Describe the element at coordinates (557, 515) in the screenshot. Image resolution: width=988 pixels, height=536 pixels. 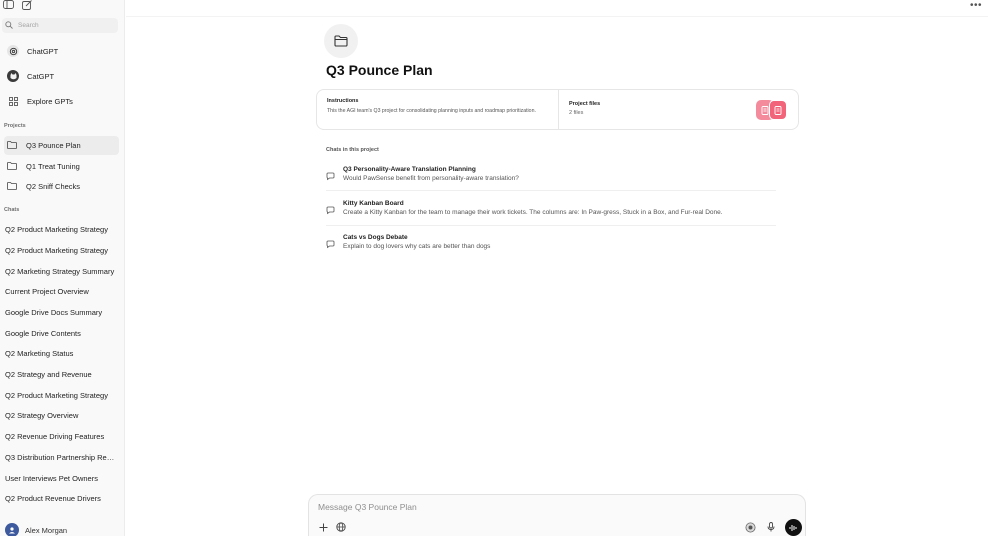
I see `message-composer: Message Q3 Pounce Plan` at that location.